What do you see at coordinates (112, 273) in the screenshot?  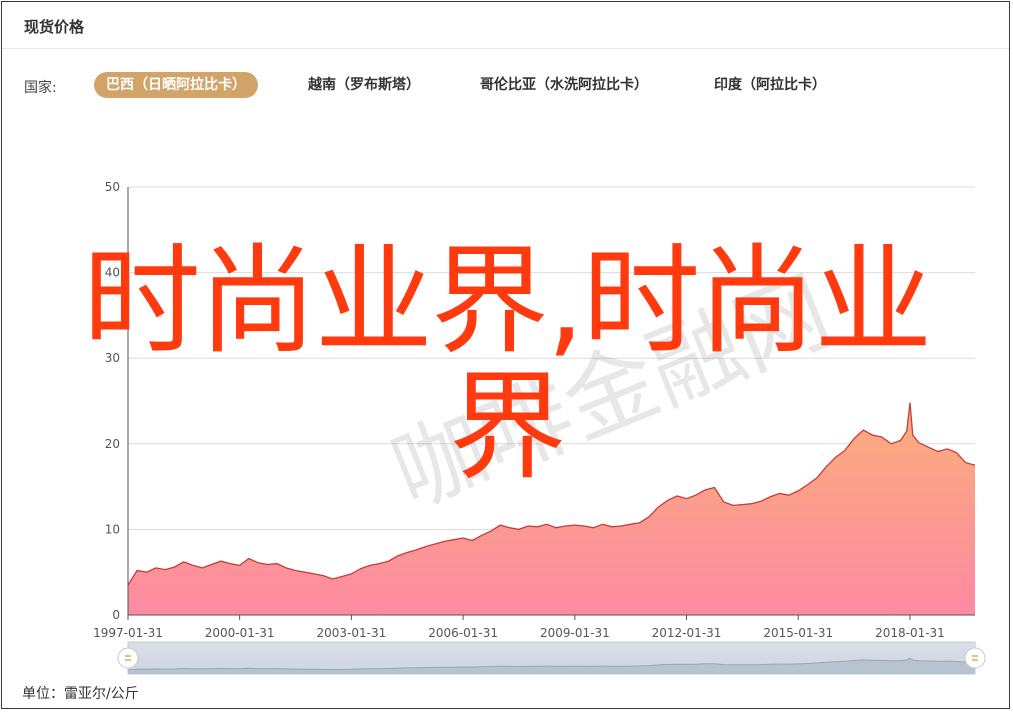 I see `y-tick-label: 40` at bounding box center [112, 273].